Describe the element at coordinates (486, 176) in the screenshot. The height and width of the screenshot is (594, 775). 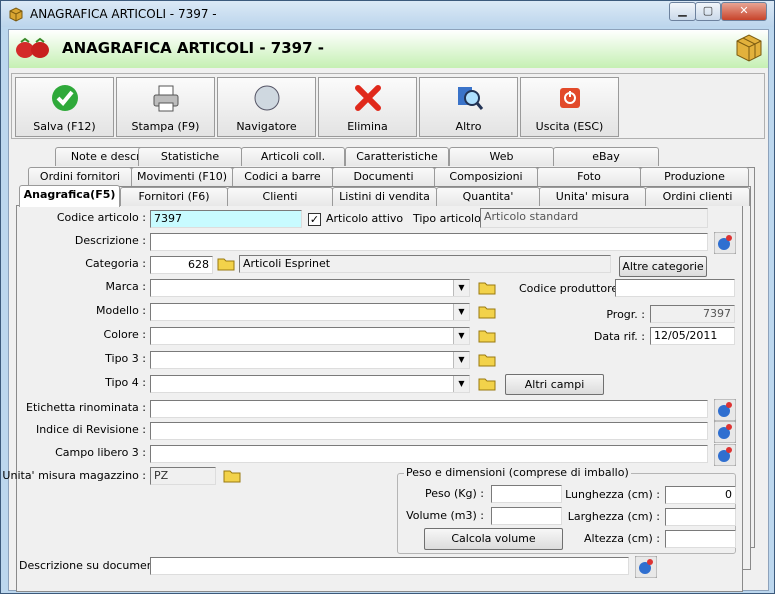
I see `tab-composizioni: Composizioni` at that location.